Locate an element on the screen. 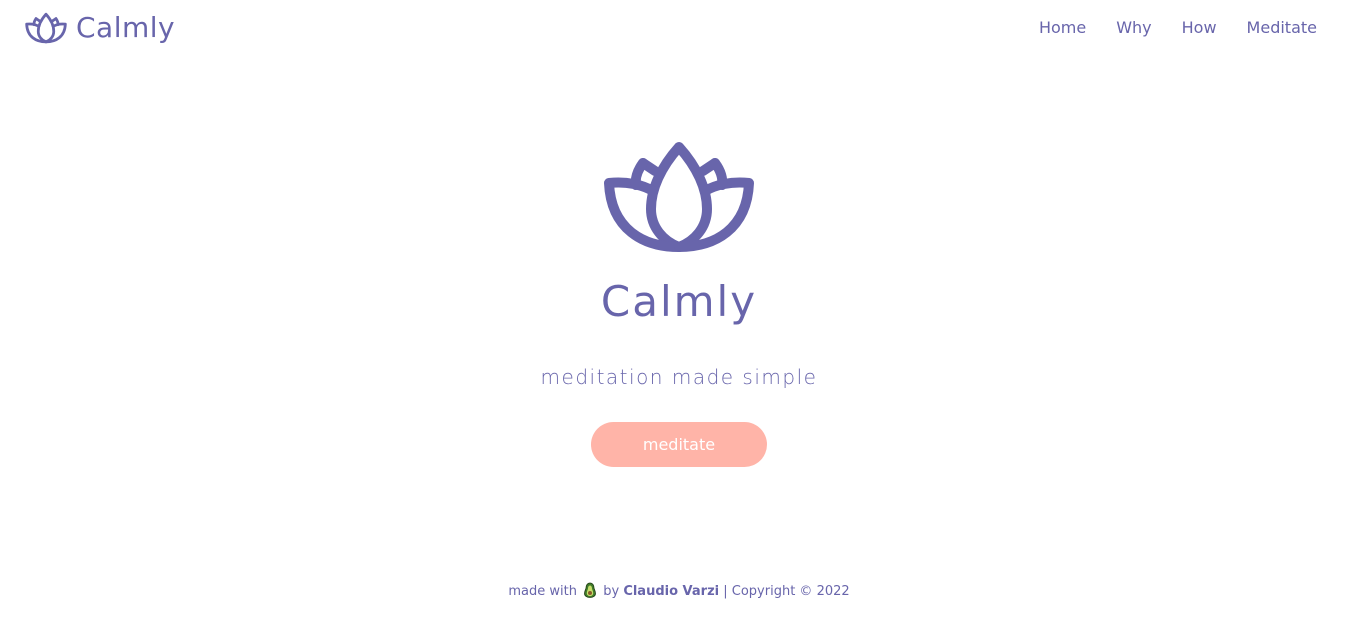  nav-item-meditate: Meditate is located at coordinates (1282, 28).